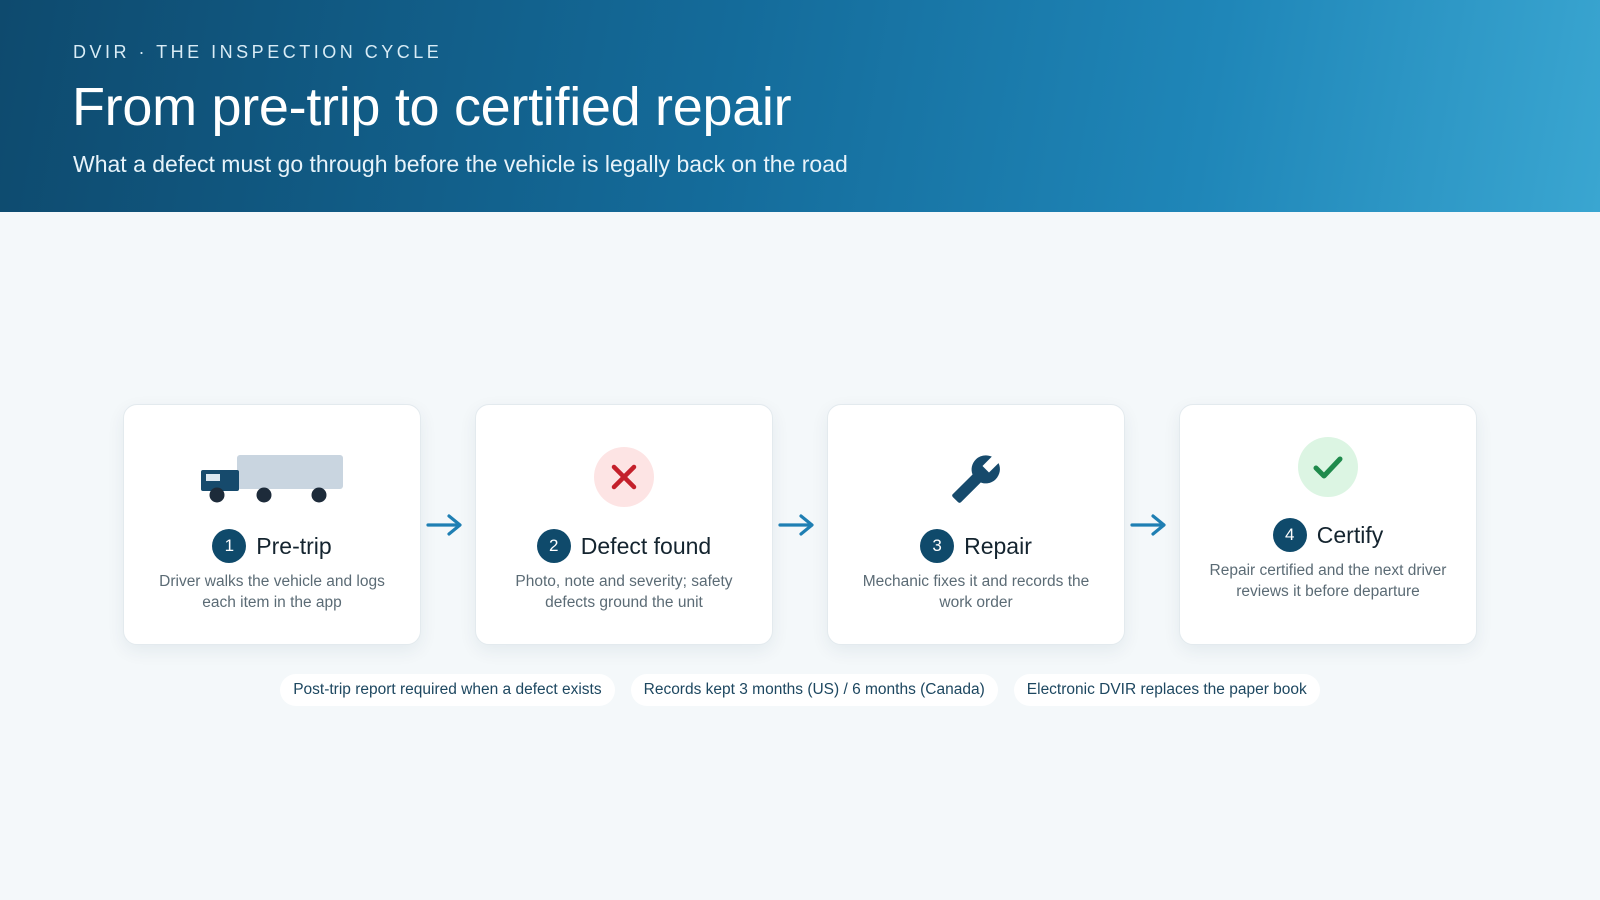 The width and height of the screenshot is (1600, 900). I want to click on step-number-badge: 3, so click(937, 546).